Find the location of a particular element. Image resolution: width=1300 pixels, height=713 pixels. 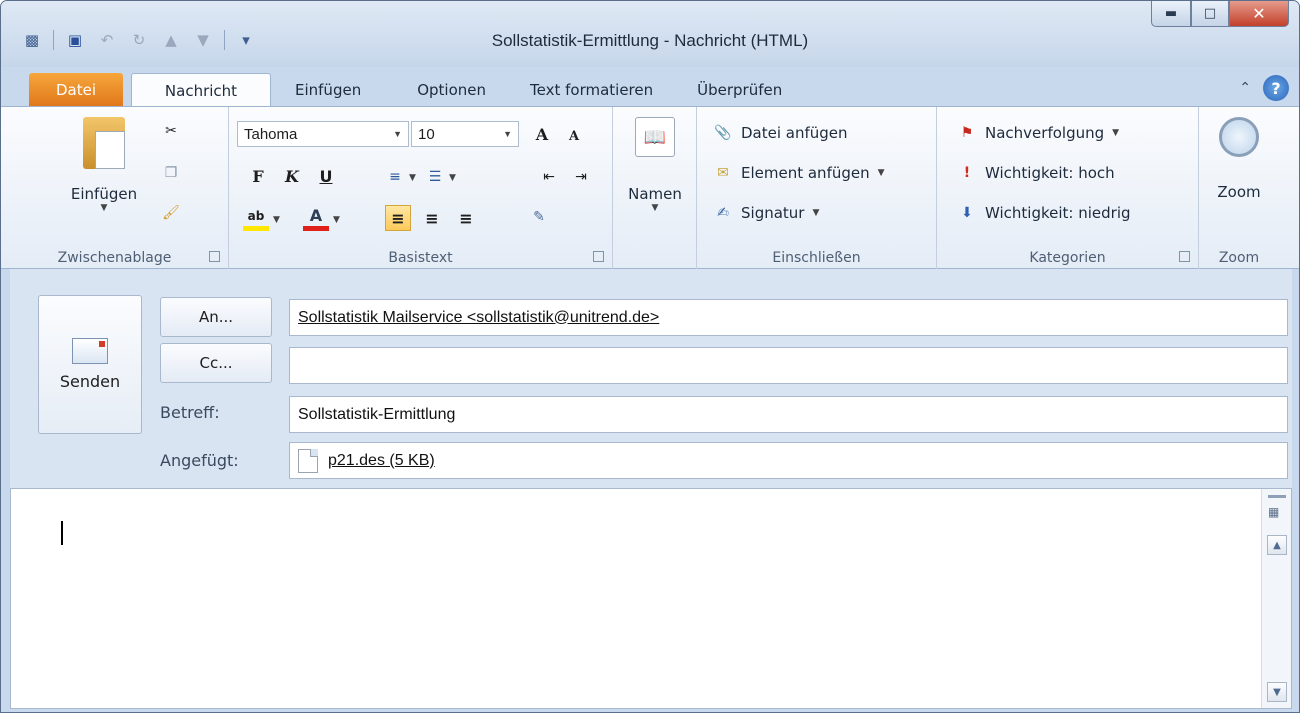

names-label: Namen is located at coordinates (655, 194).